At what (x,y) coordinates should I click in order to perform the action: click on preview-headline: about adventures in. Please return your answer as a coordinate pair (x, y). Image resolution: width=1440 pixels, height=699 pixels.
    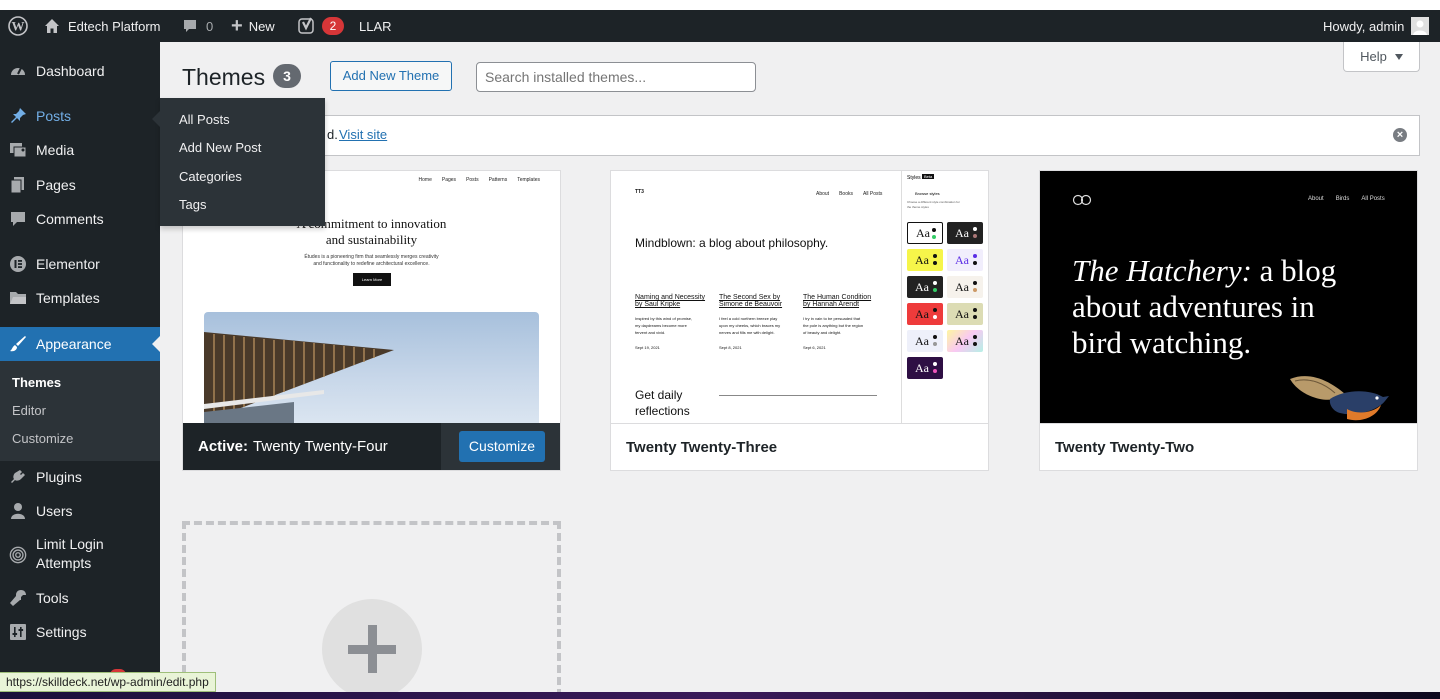
    Looking at the image, I should click on (1193, 306).